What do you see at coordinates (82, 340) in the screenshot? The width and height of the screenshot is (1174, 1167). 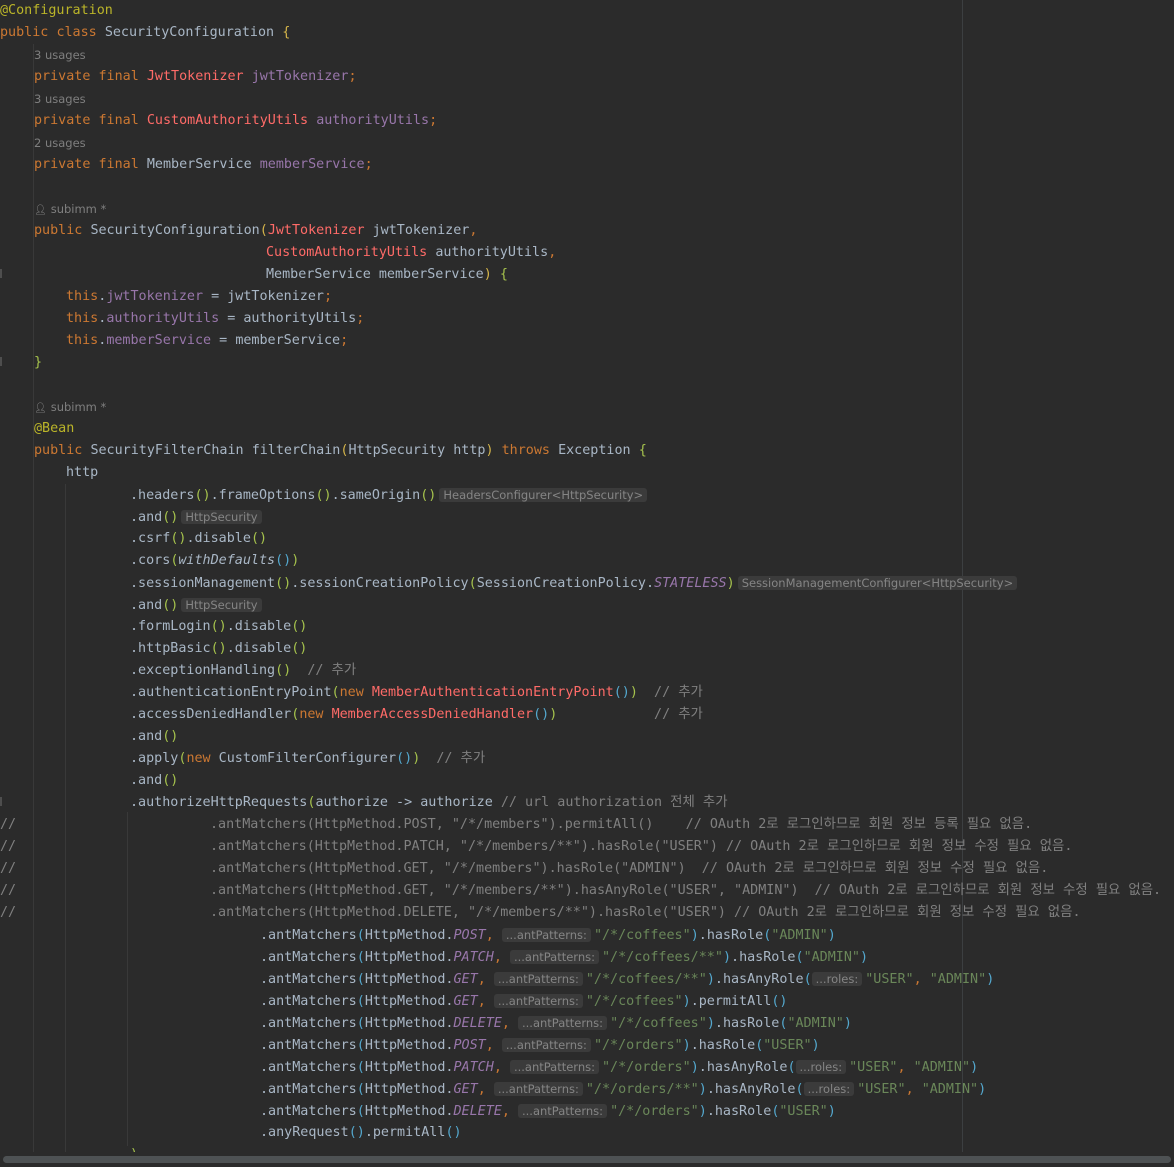 I see `keyword: this` at bounding box center [82, 340].